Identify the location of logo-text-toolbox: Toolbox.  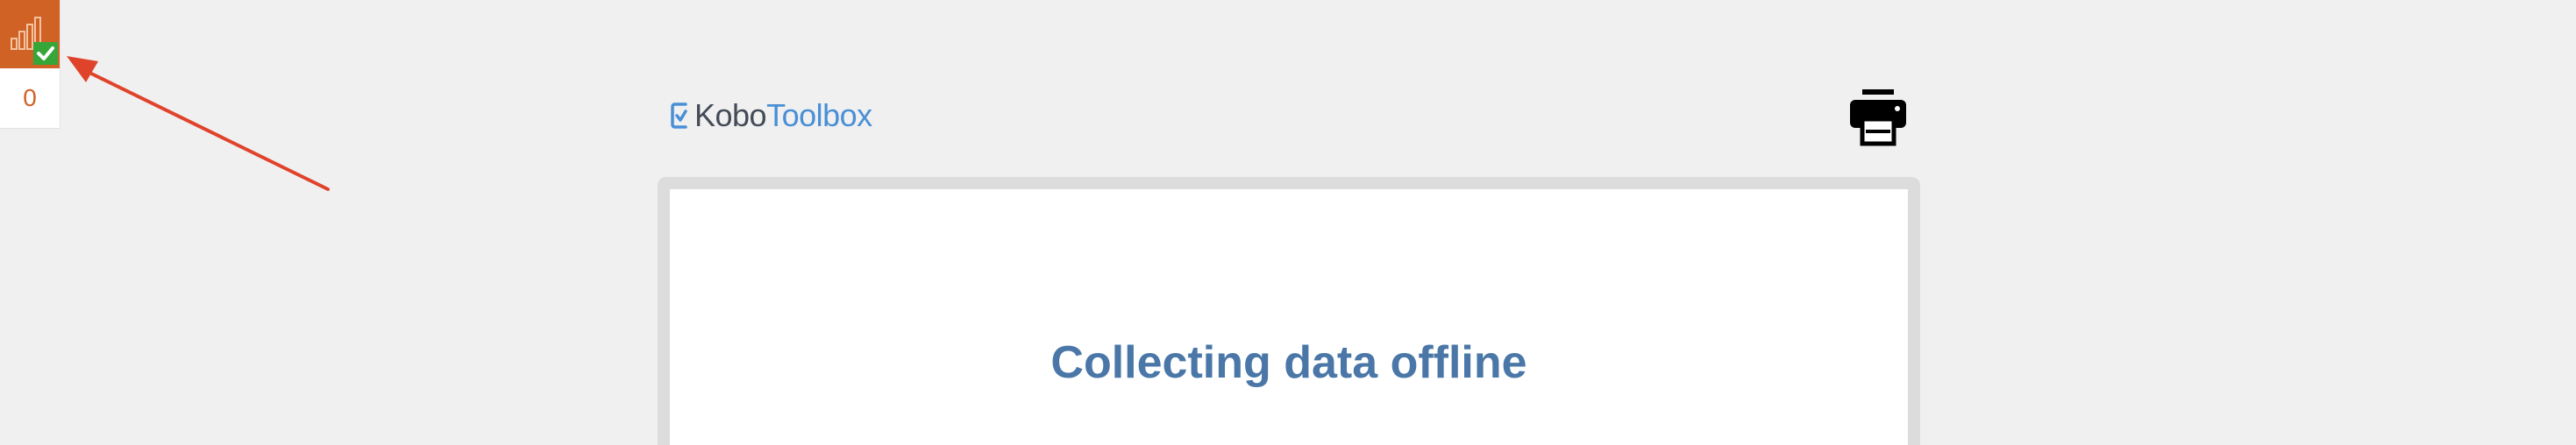
(819, 115).